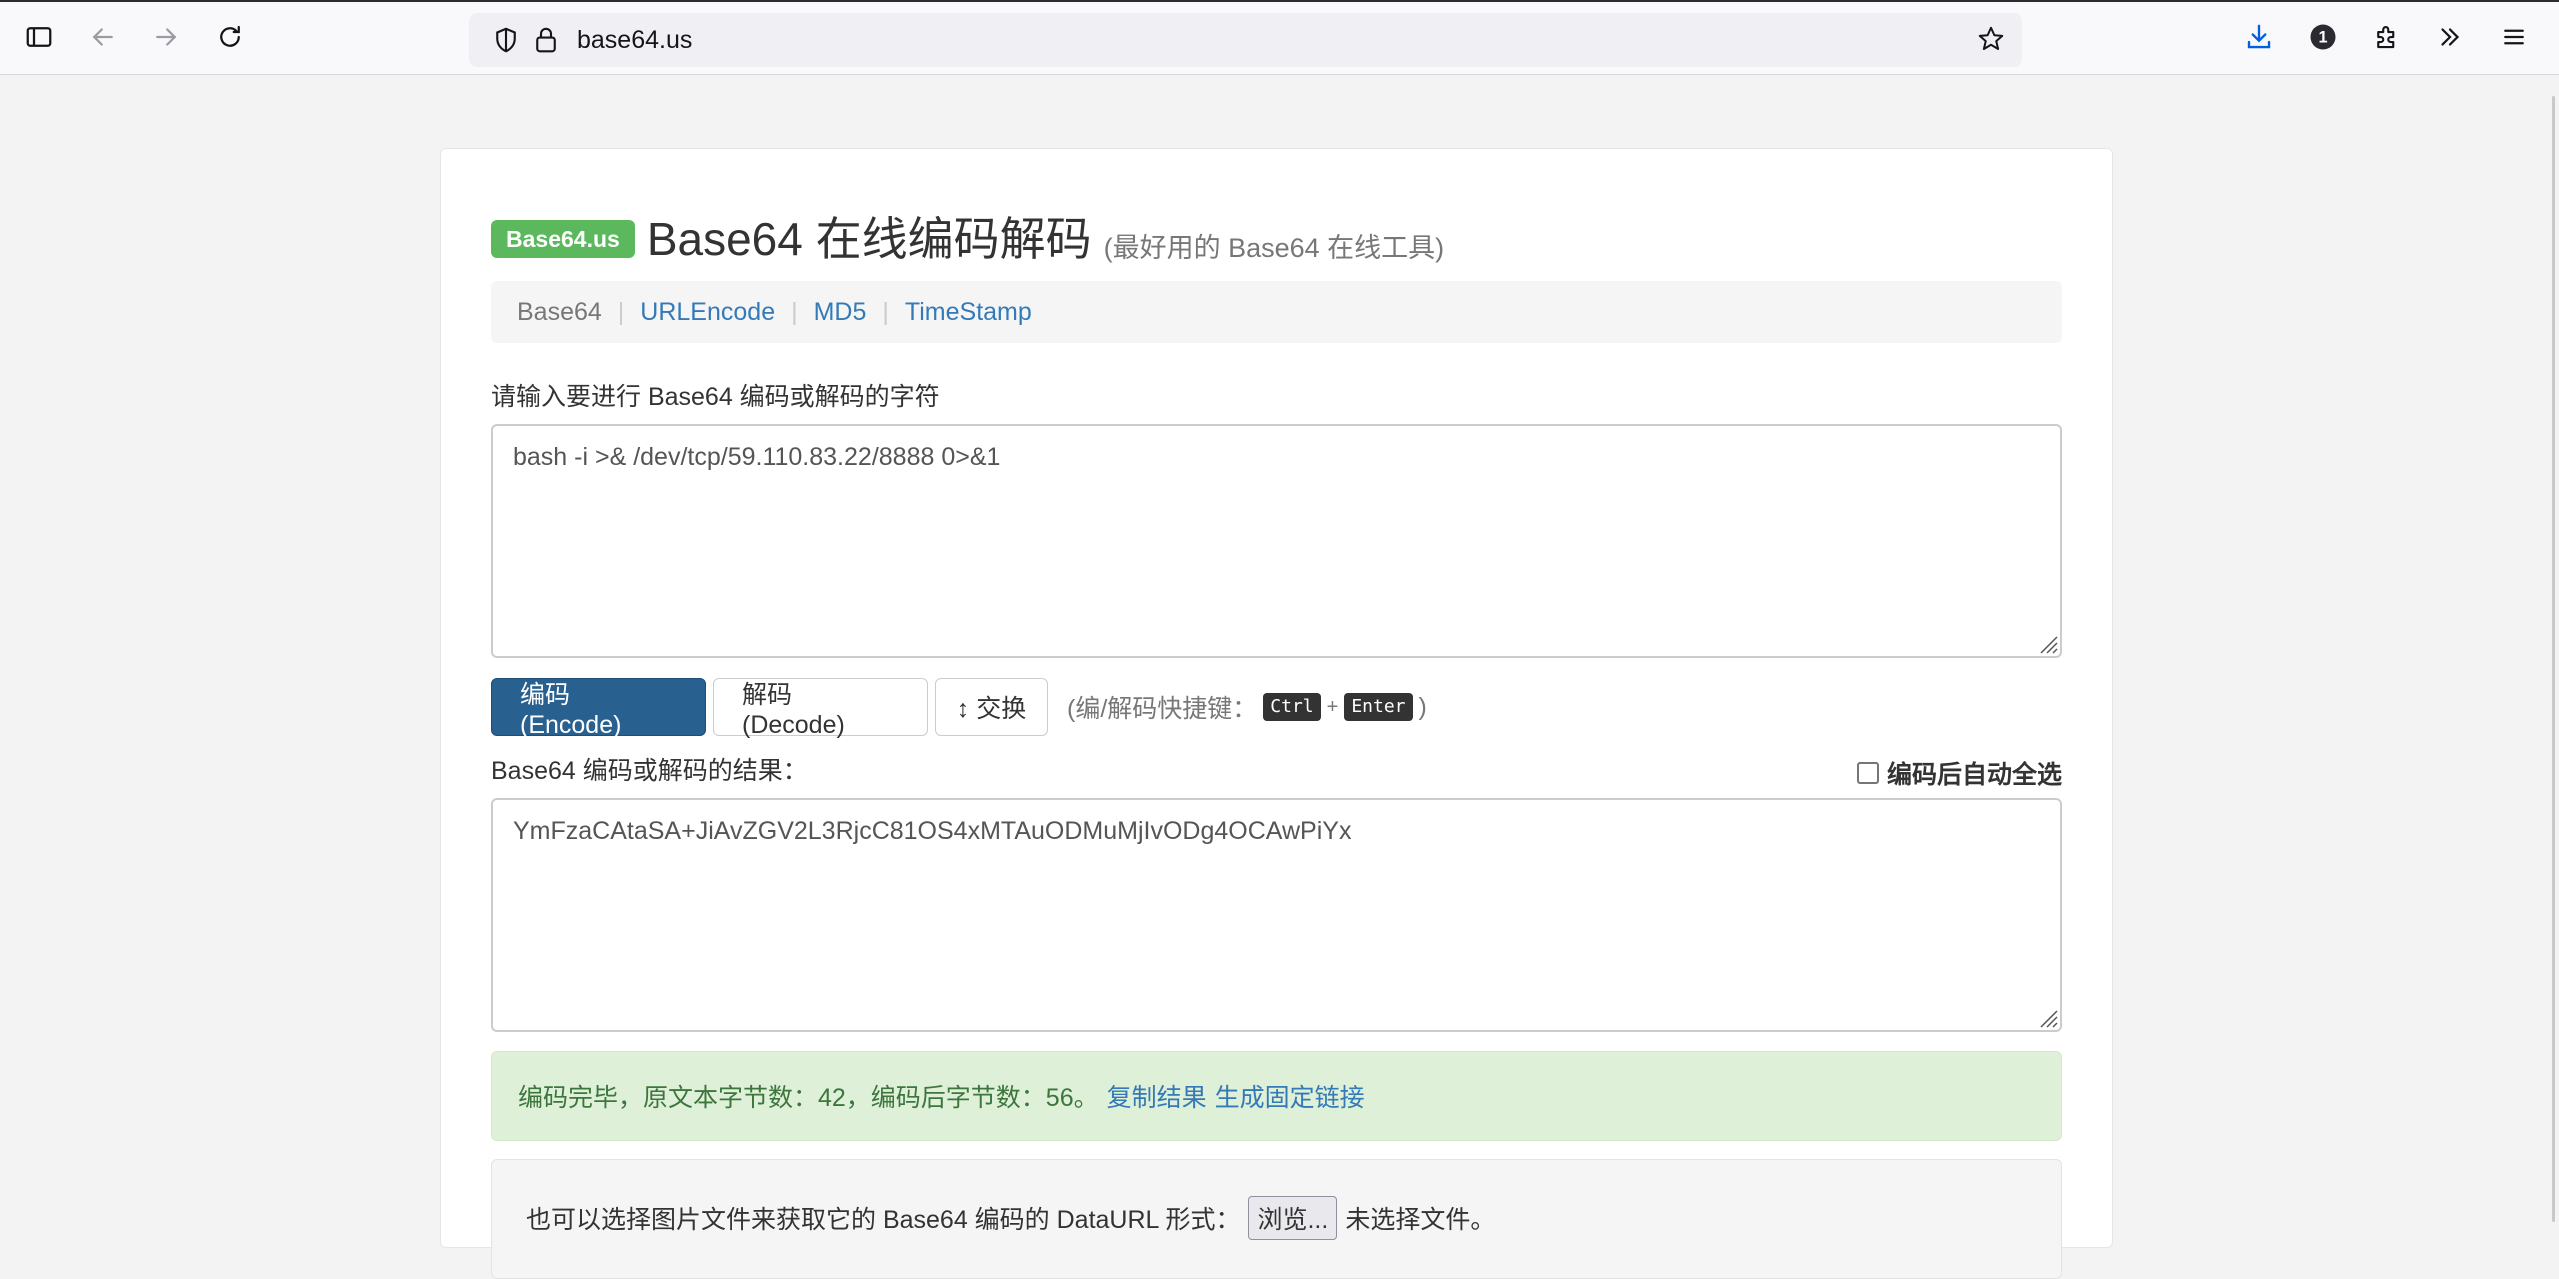 The height and width of the screenshot is (1279, 2559). What do you see at coordinates (2514, 37) in the screenshot?
I see `hamburger-menu-icon` at bounding box center [2514, 37].